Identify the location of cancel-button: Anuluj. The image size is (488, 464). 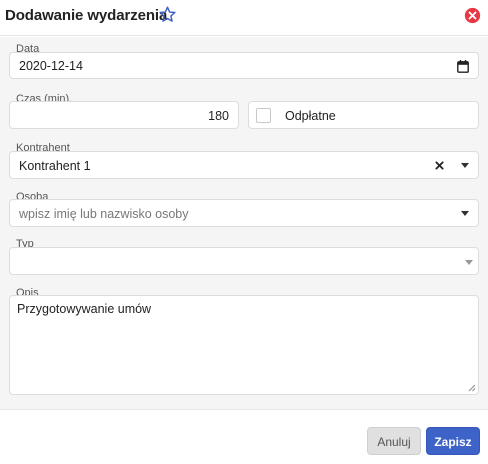
(394, 441).